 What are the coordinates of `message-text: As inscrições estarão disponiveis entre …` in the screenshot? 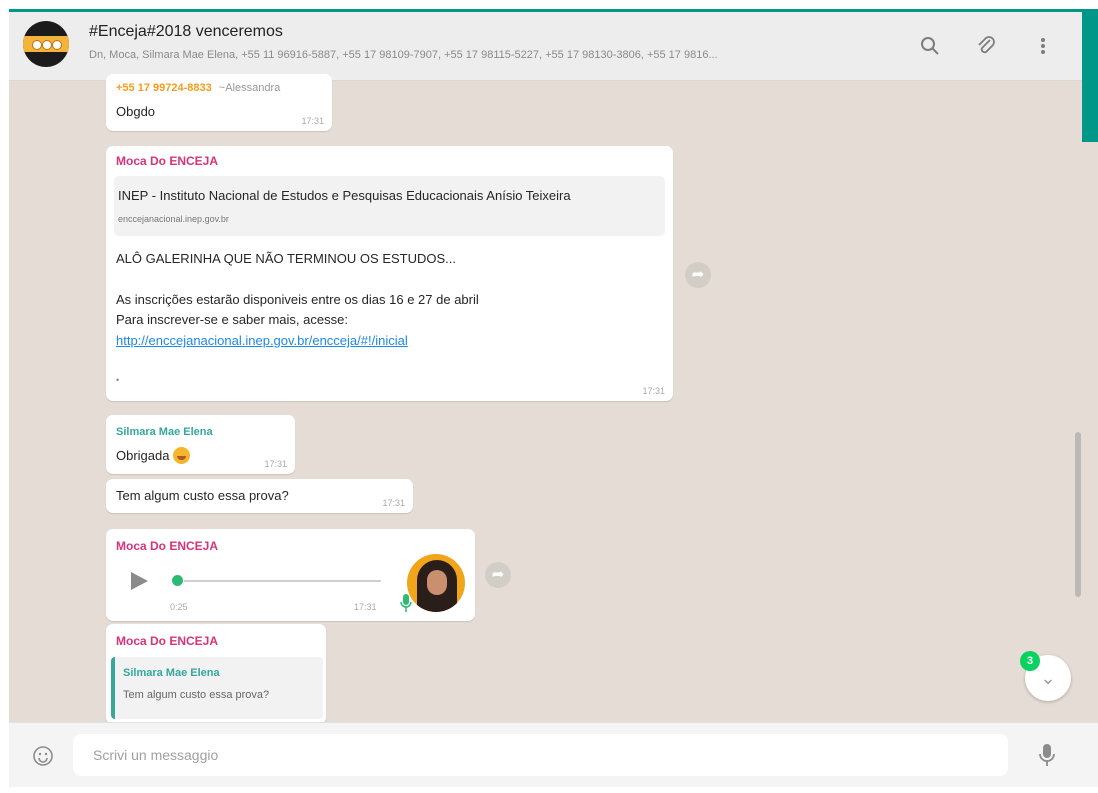 It's located at (297, 299).